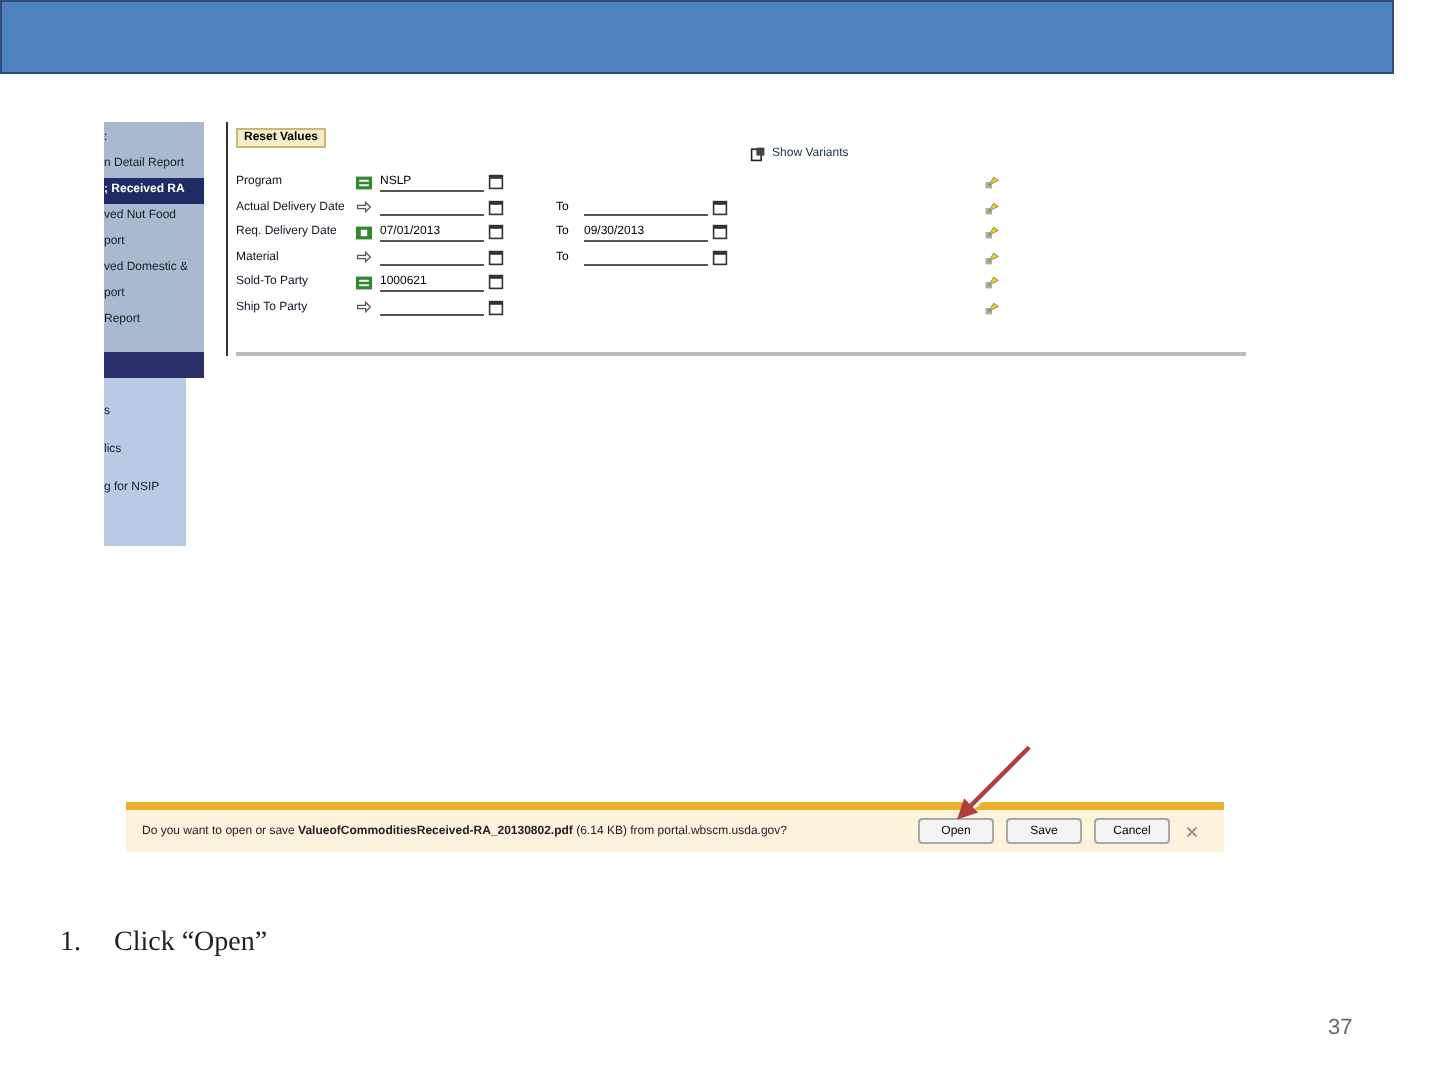 This screenshot has height=1080, width=1440. Describe the element at coordinates (364, 232) in the screenshot. I see `range-icon` at that location.